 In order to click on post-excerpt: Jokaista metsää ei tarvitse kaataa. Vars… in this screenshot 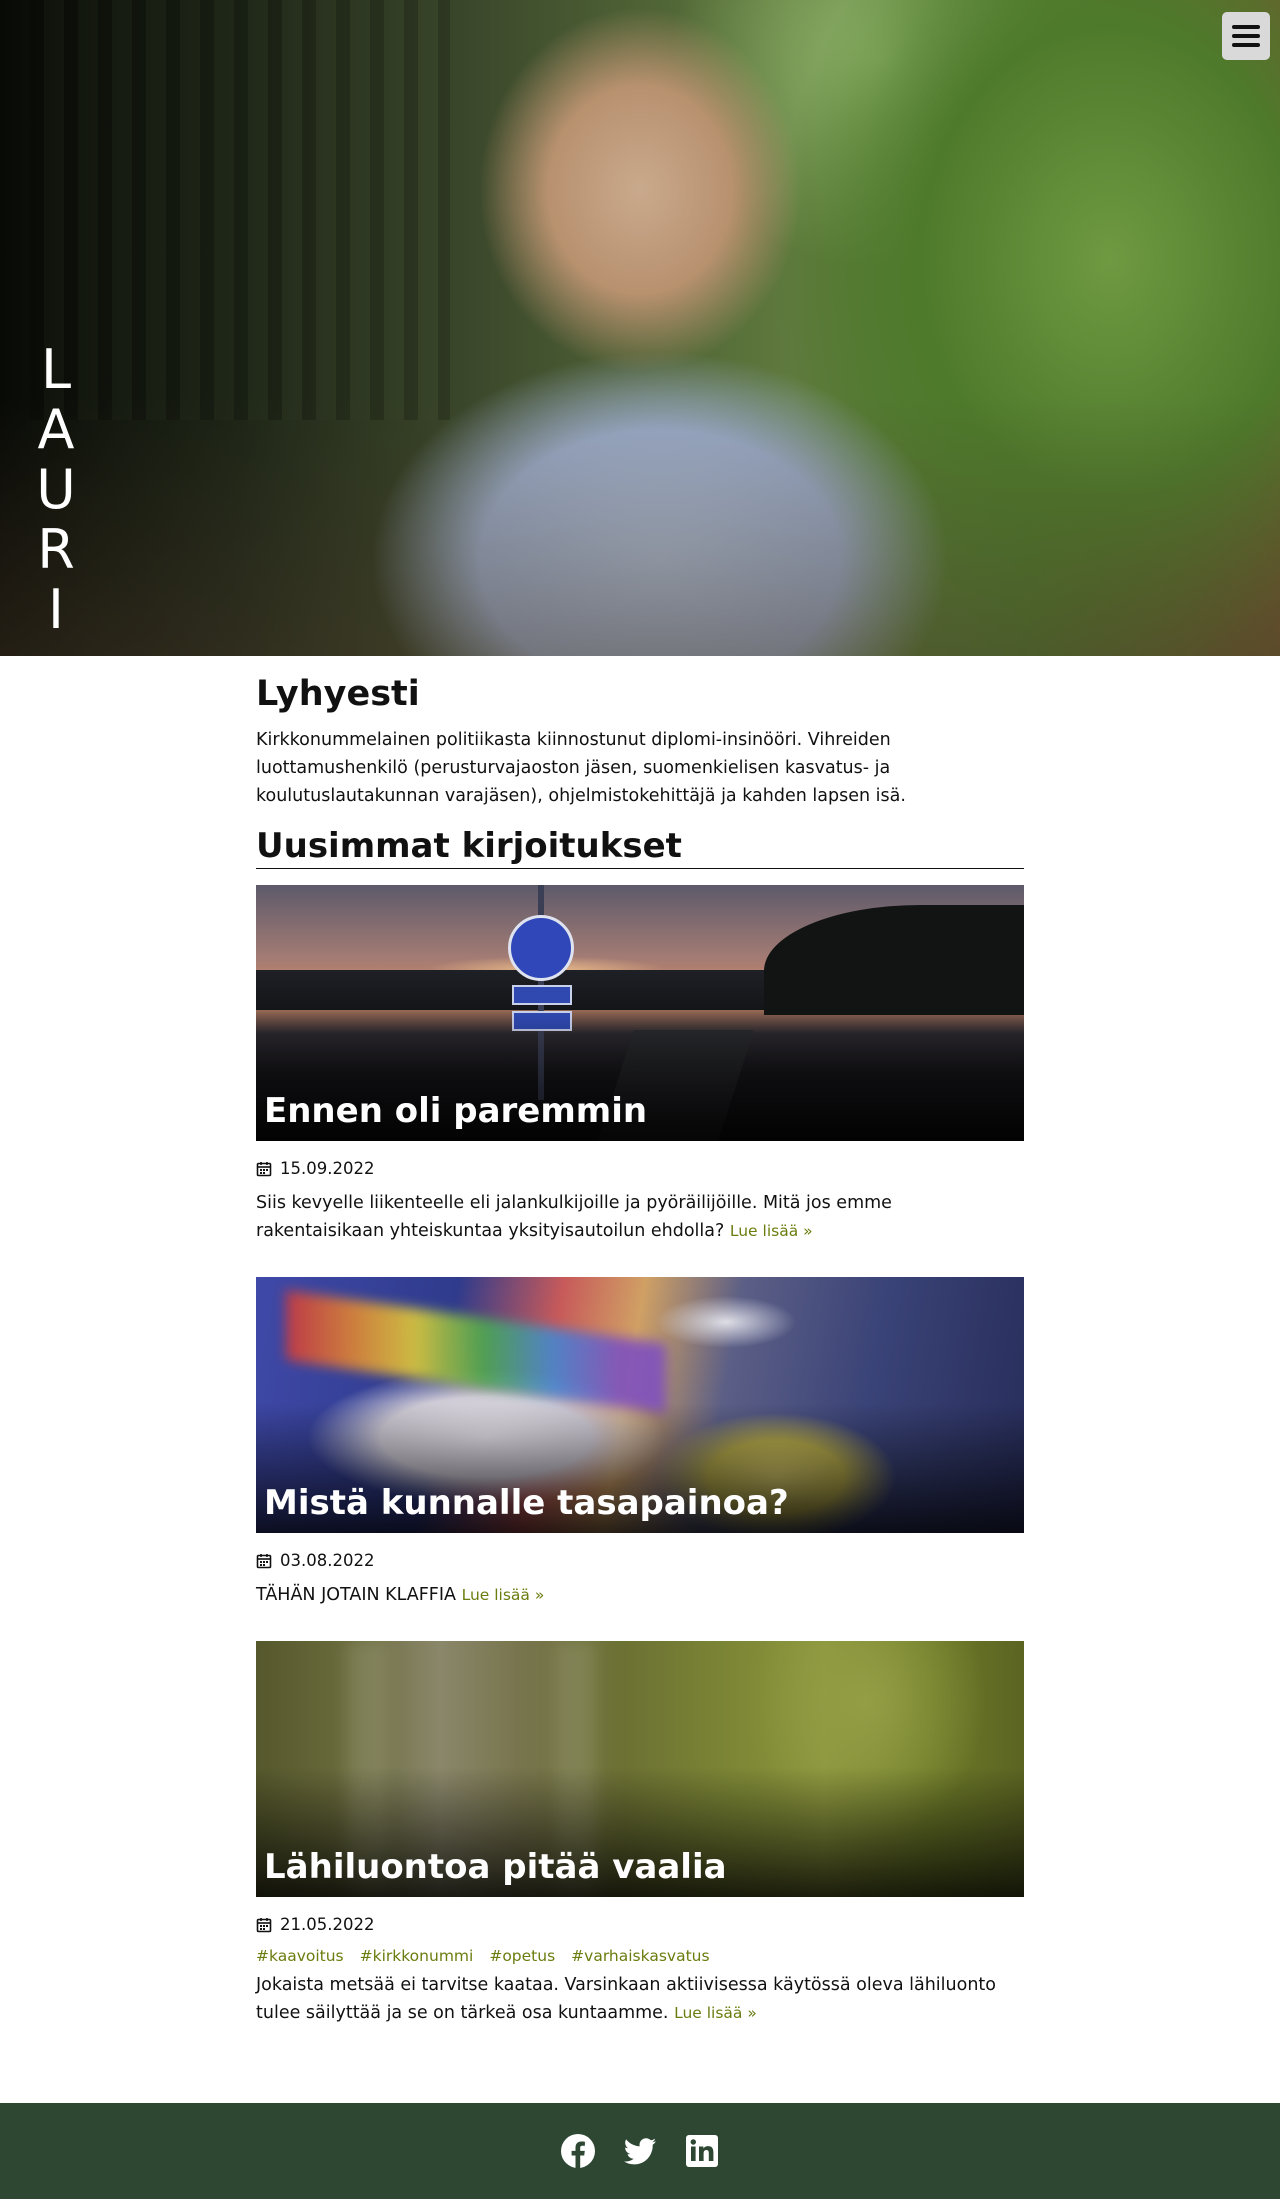, I will do `click(640, 1999)`.